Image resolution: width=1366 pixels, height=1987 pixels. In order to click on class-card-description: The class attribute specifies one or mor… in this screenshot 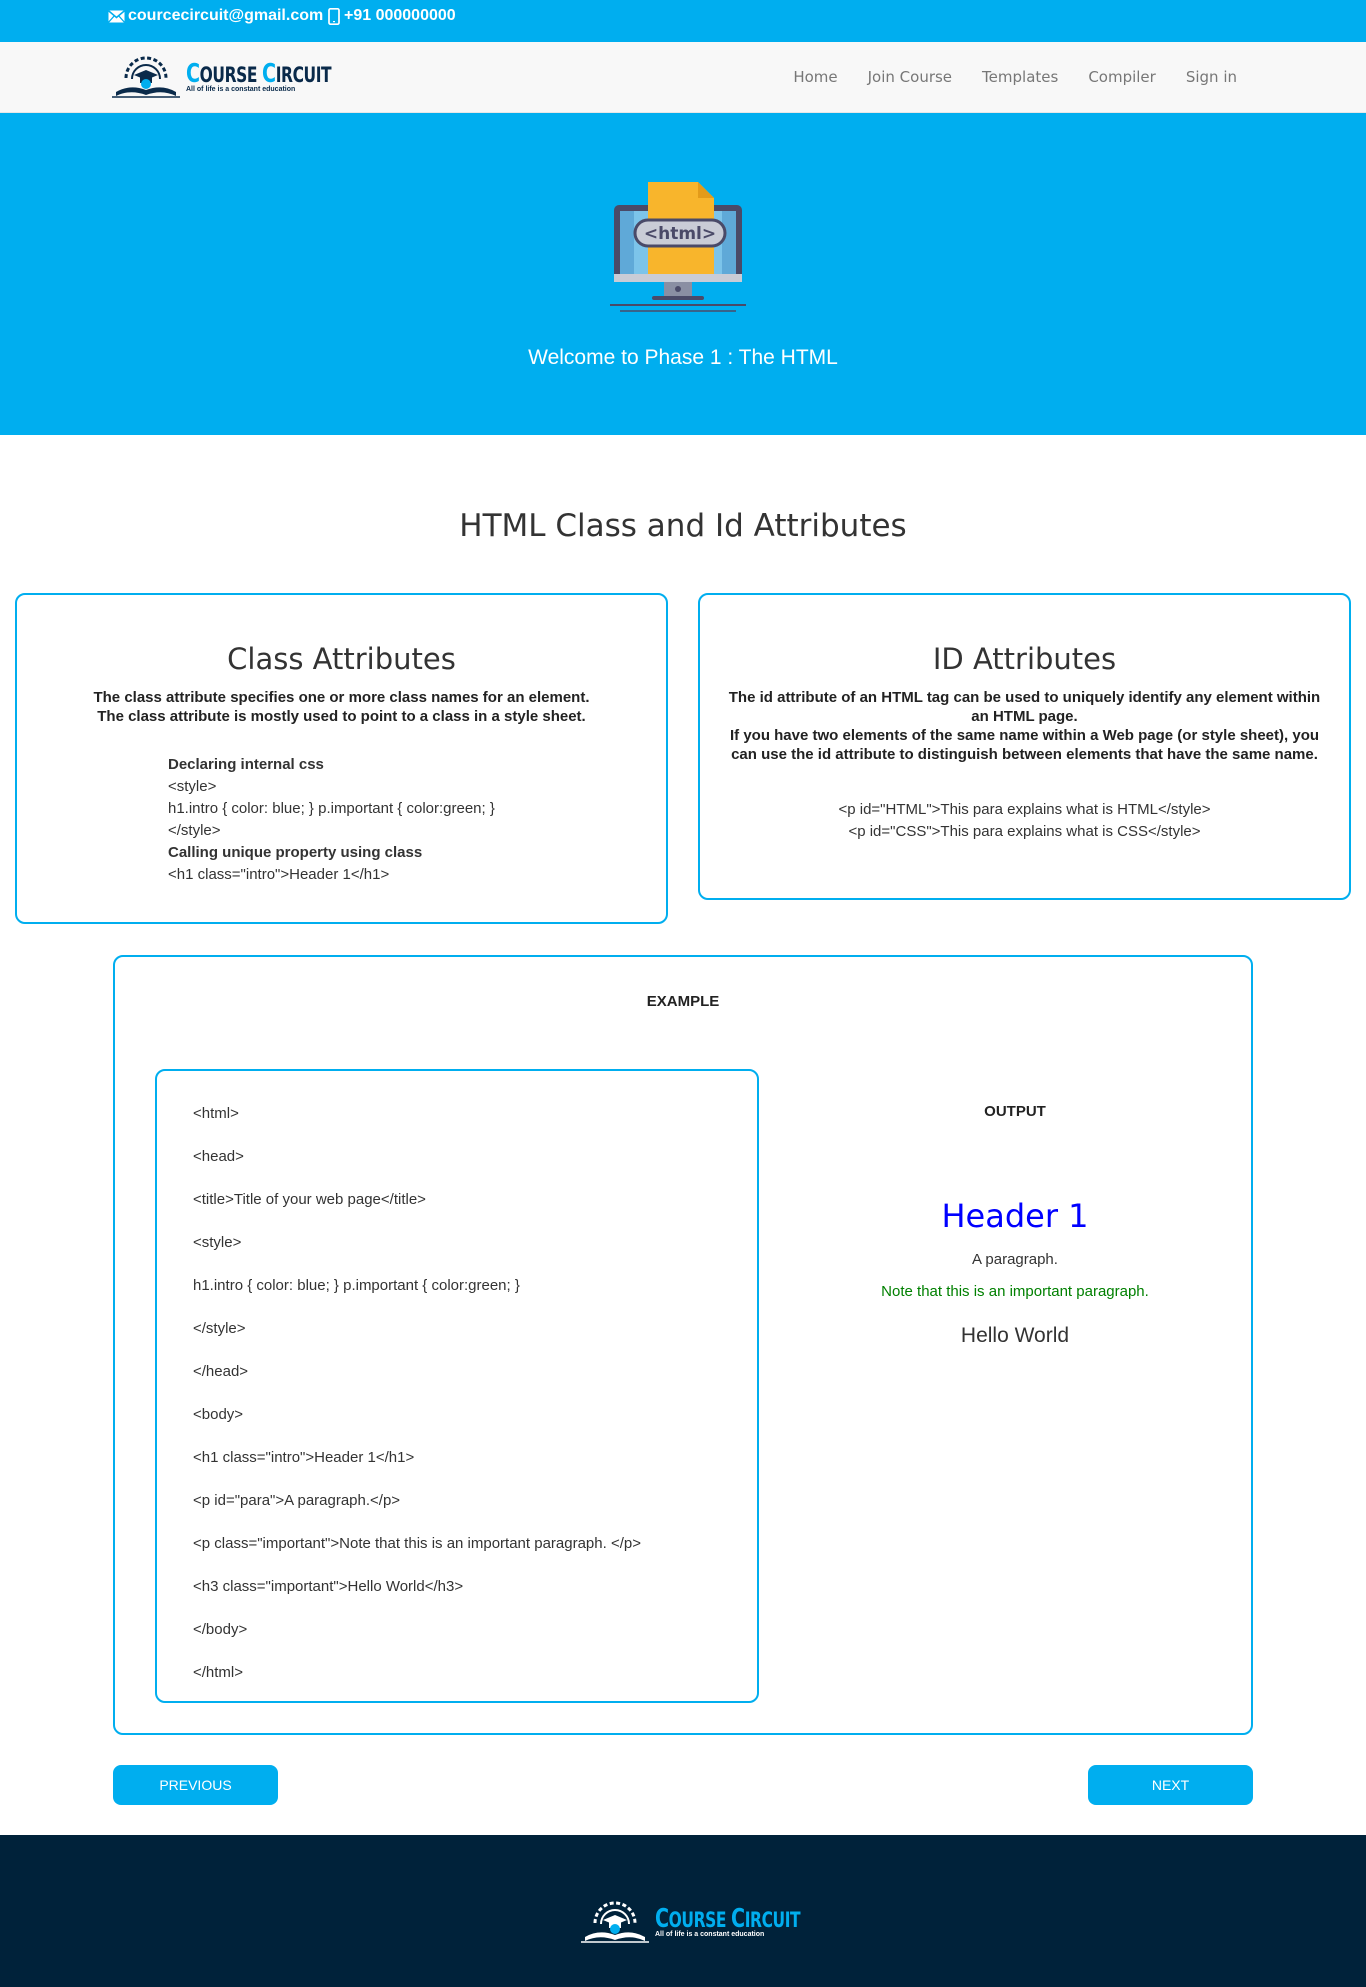, I will do `click(341, 707)`.